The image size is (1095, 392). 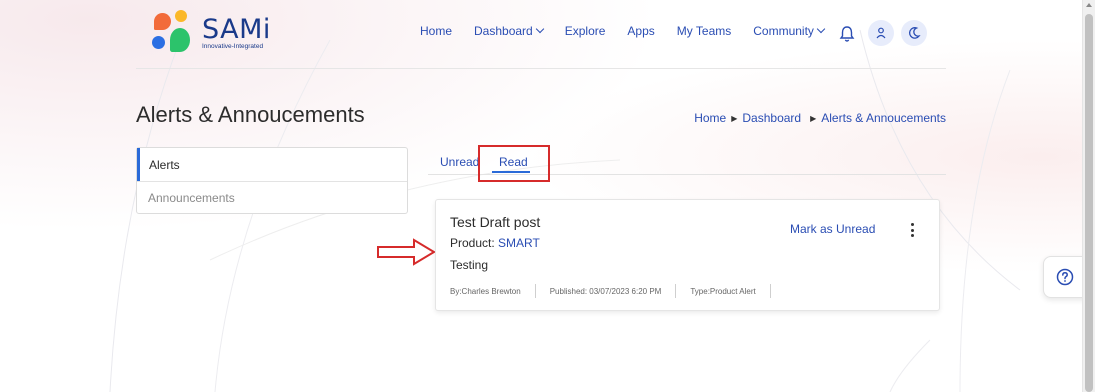 I want to click on brand-name: SAMi, so click(x=236, y=29).